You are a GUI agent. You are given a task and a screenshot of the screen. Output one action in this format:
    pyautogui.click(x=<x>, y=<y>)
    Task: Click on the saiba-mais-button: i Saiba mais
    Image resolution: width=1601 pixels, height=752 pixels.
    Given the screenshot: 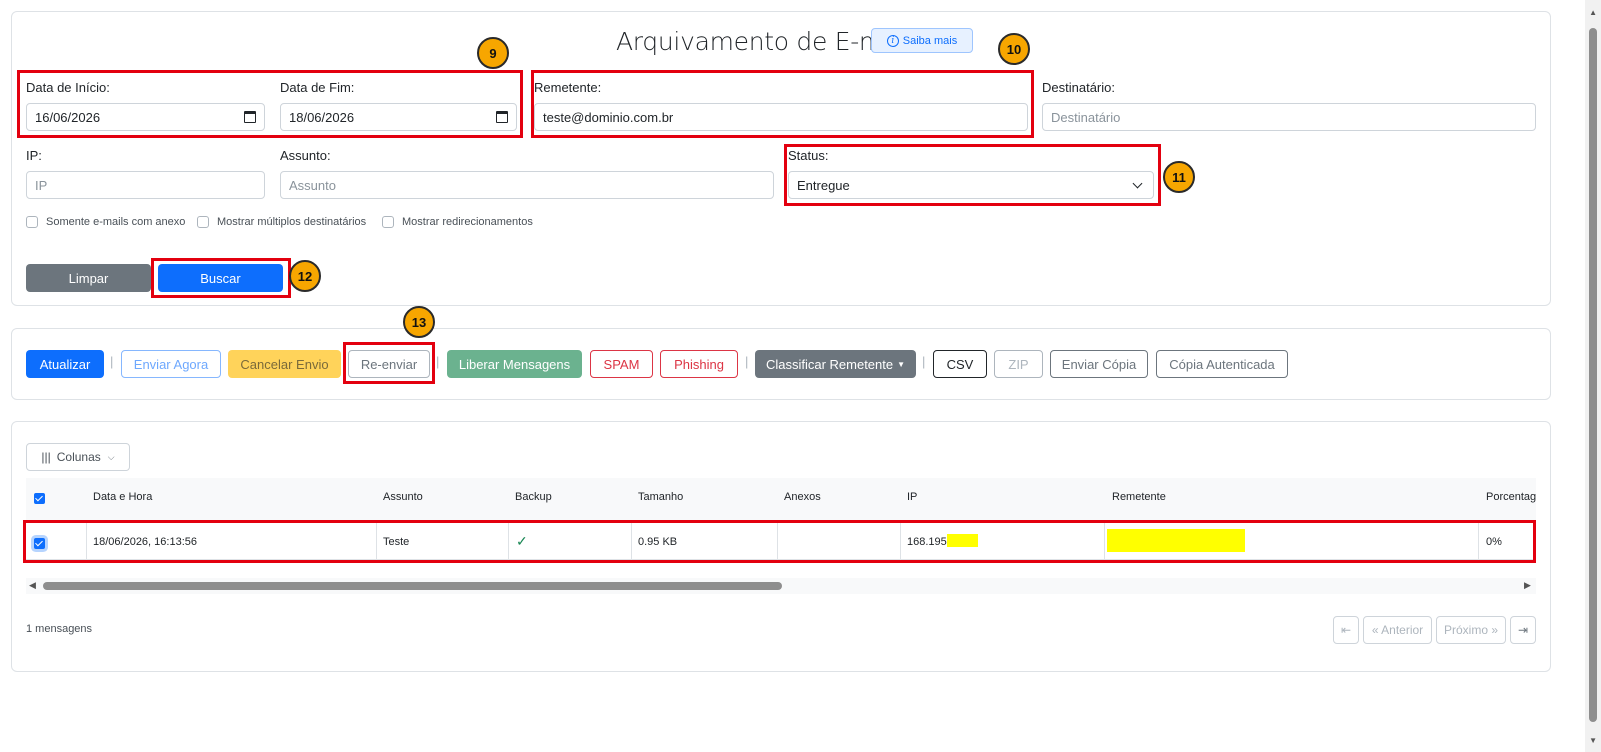 What is the action you would take?
    pyautogui.click(x=922, y=40)
    